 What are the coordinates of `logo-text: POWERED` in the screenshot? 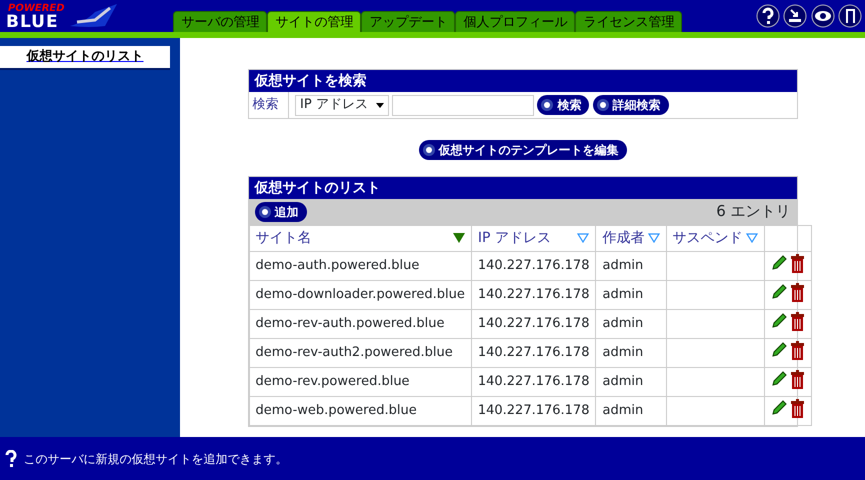 It's located at (36, 9).